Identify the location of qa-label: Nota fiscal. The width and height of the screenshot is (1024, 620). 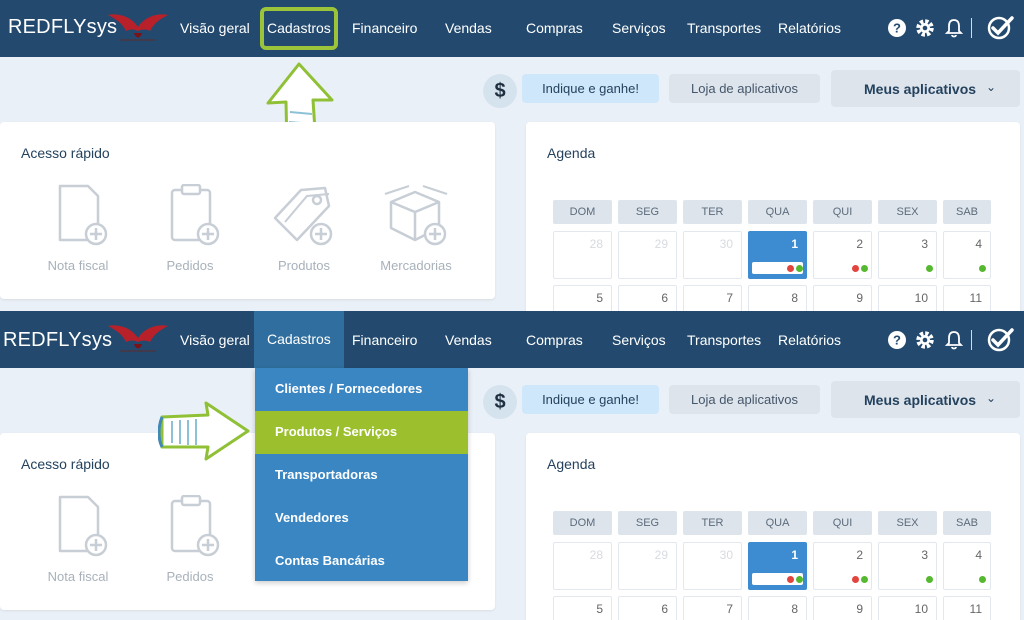
(78, 265).